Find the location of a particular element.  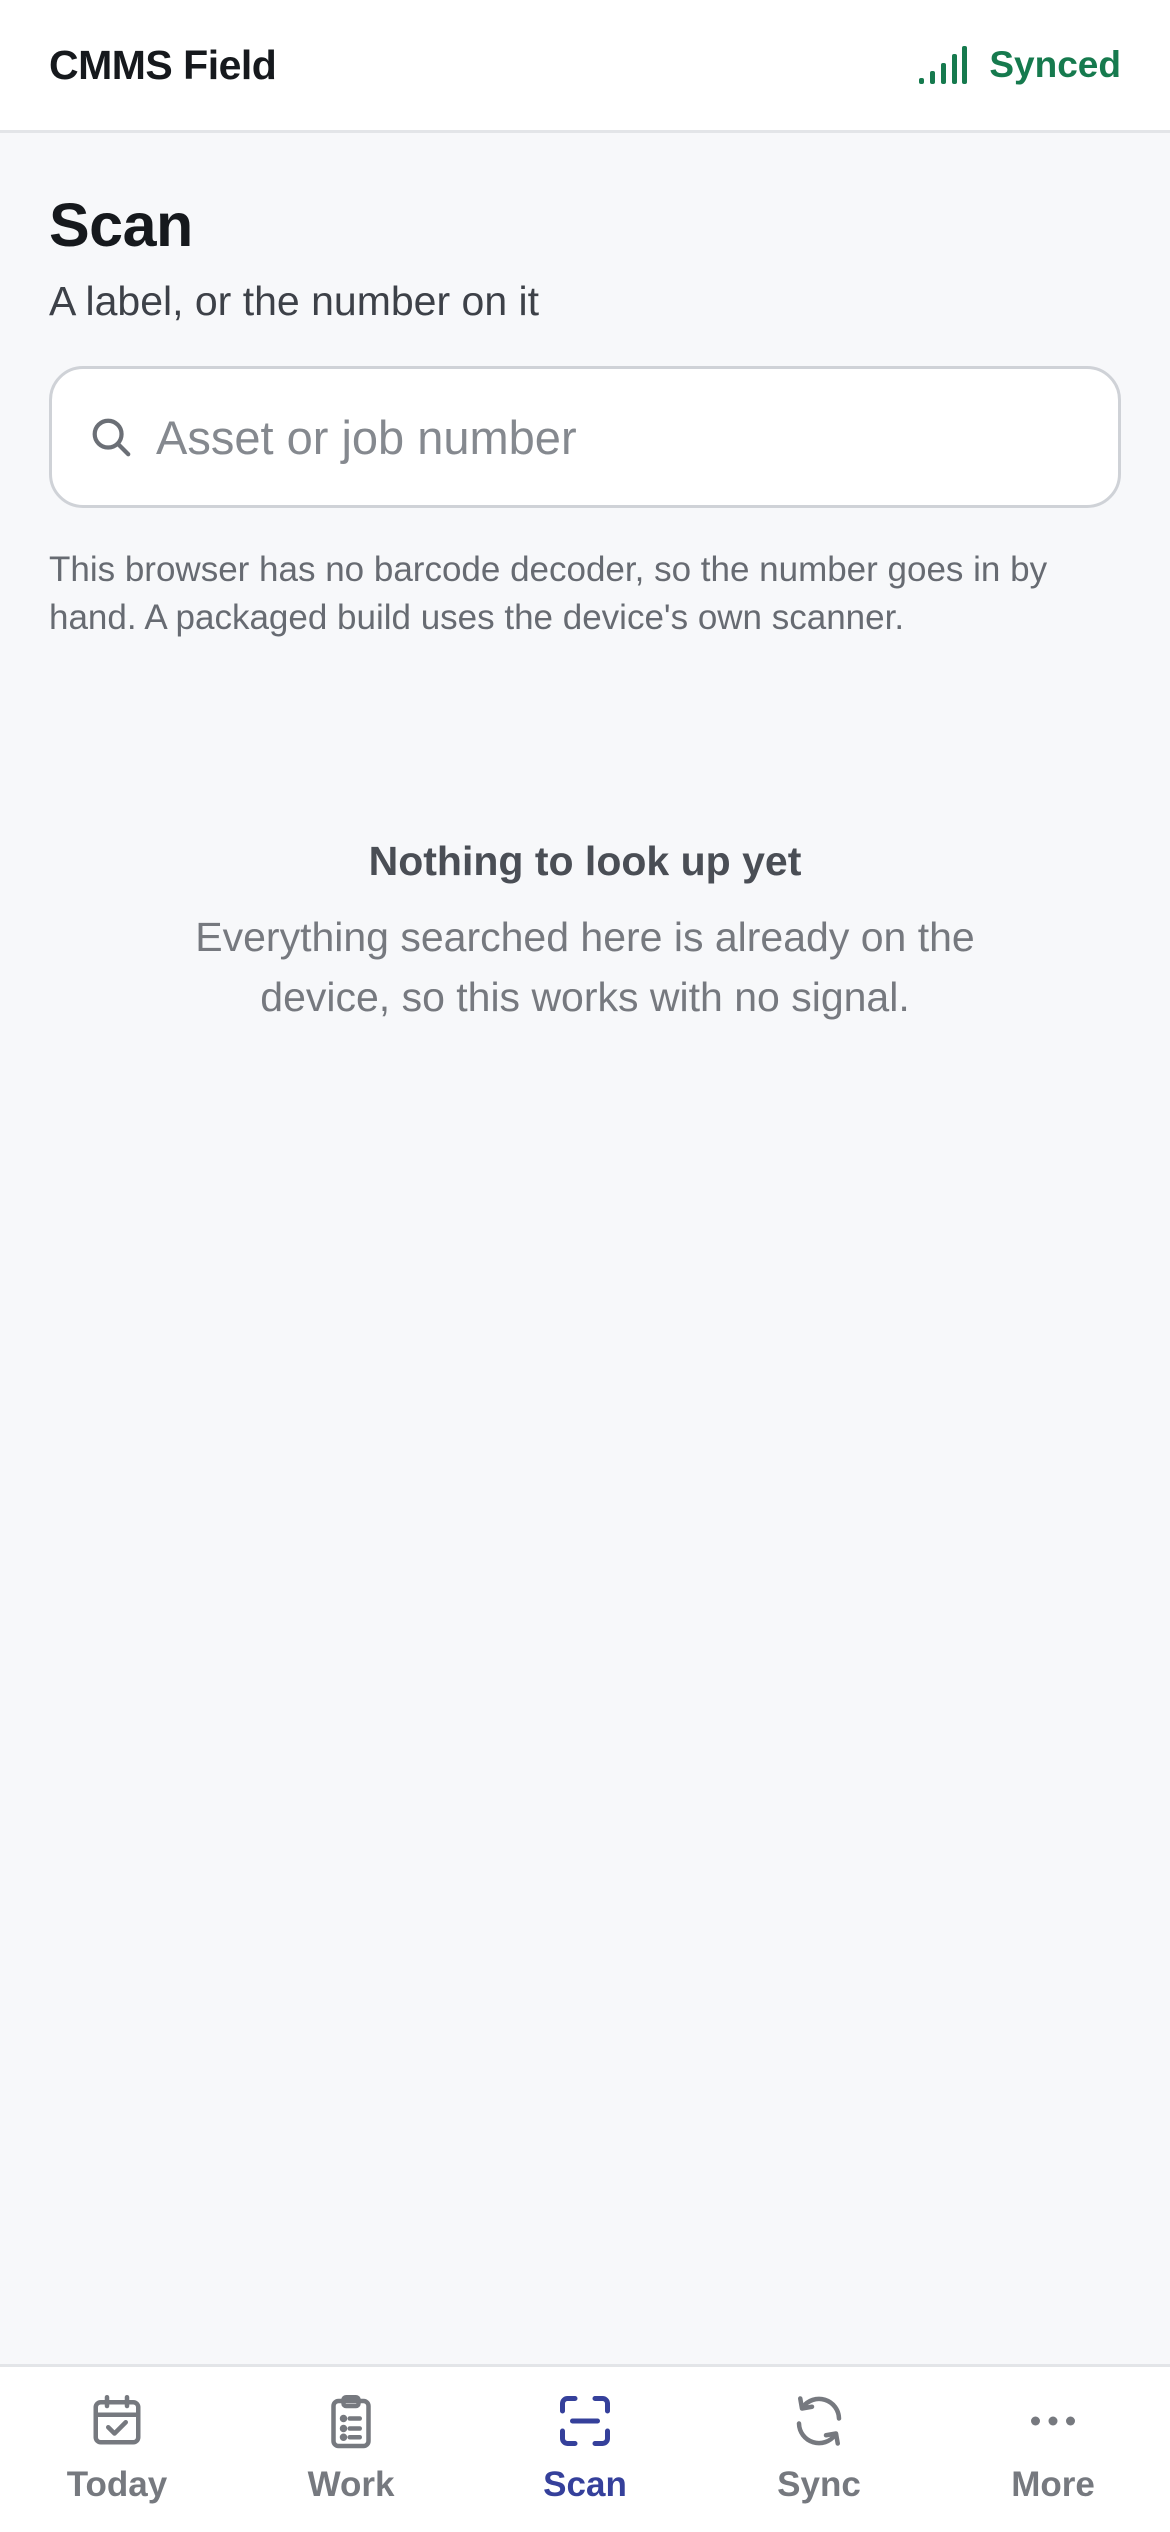

search-field is located at coordinates (585, 437).